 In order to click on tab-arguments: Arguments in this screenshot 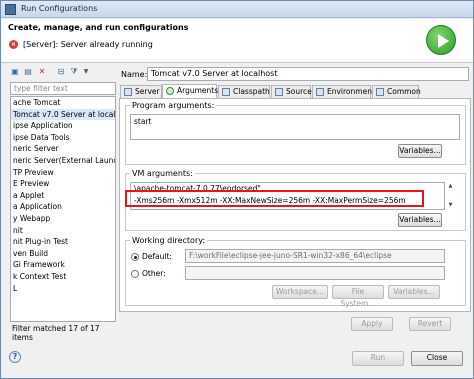, I will do `click(190, 91)`.